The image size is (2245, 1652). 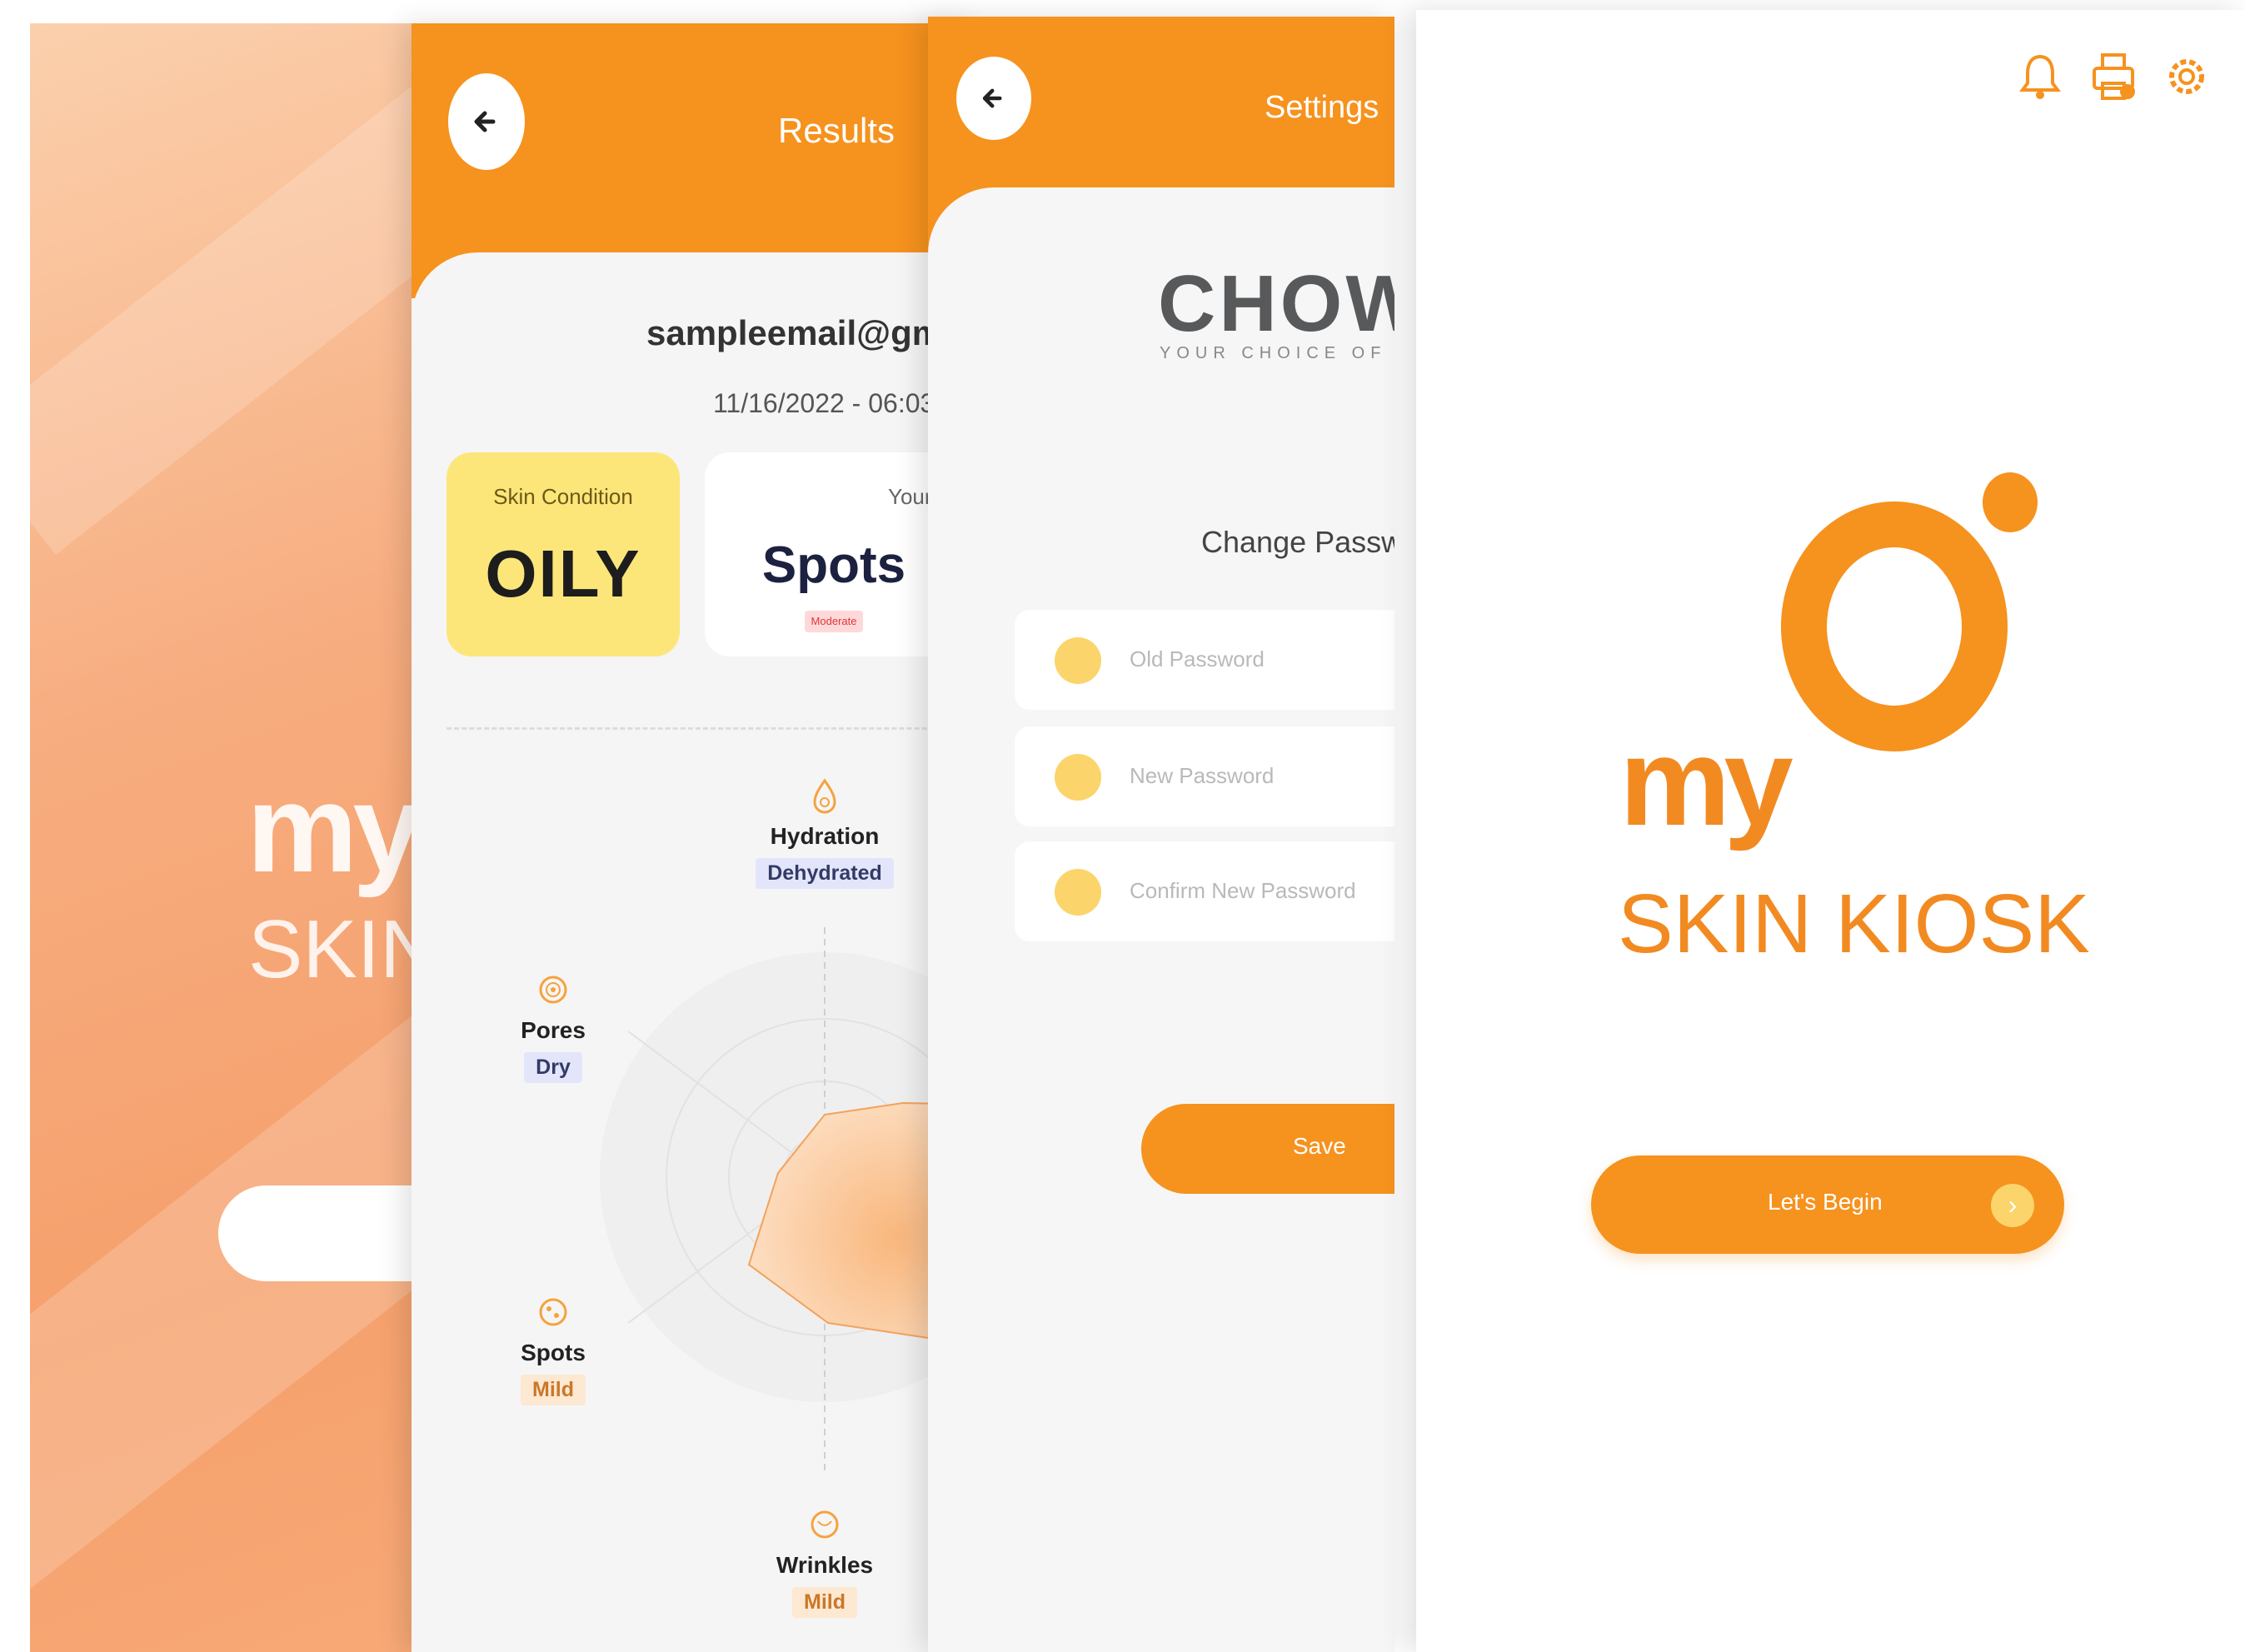 What do you see at coordinates (343, 949) in the screenshot?
I see `splash-logo-skin: SKIN` at bounding box center [343, 949].